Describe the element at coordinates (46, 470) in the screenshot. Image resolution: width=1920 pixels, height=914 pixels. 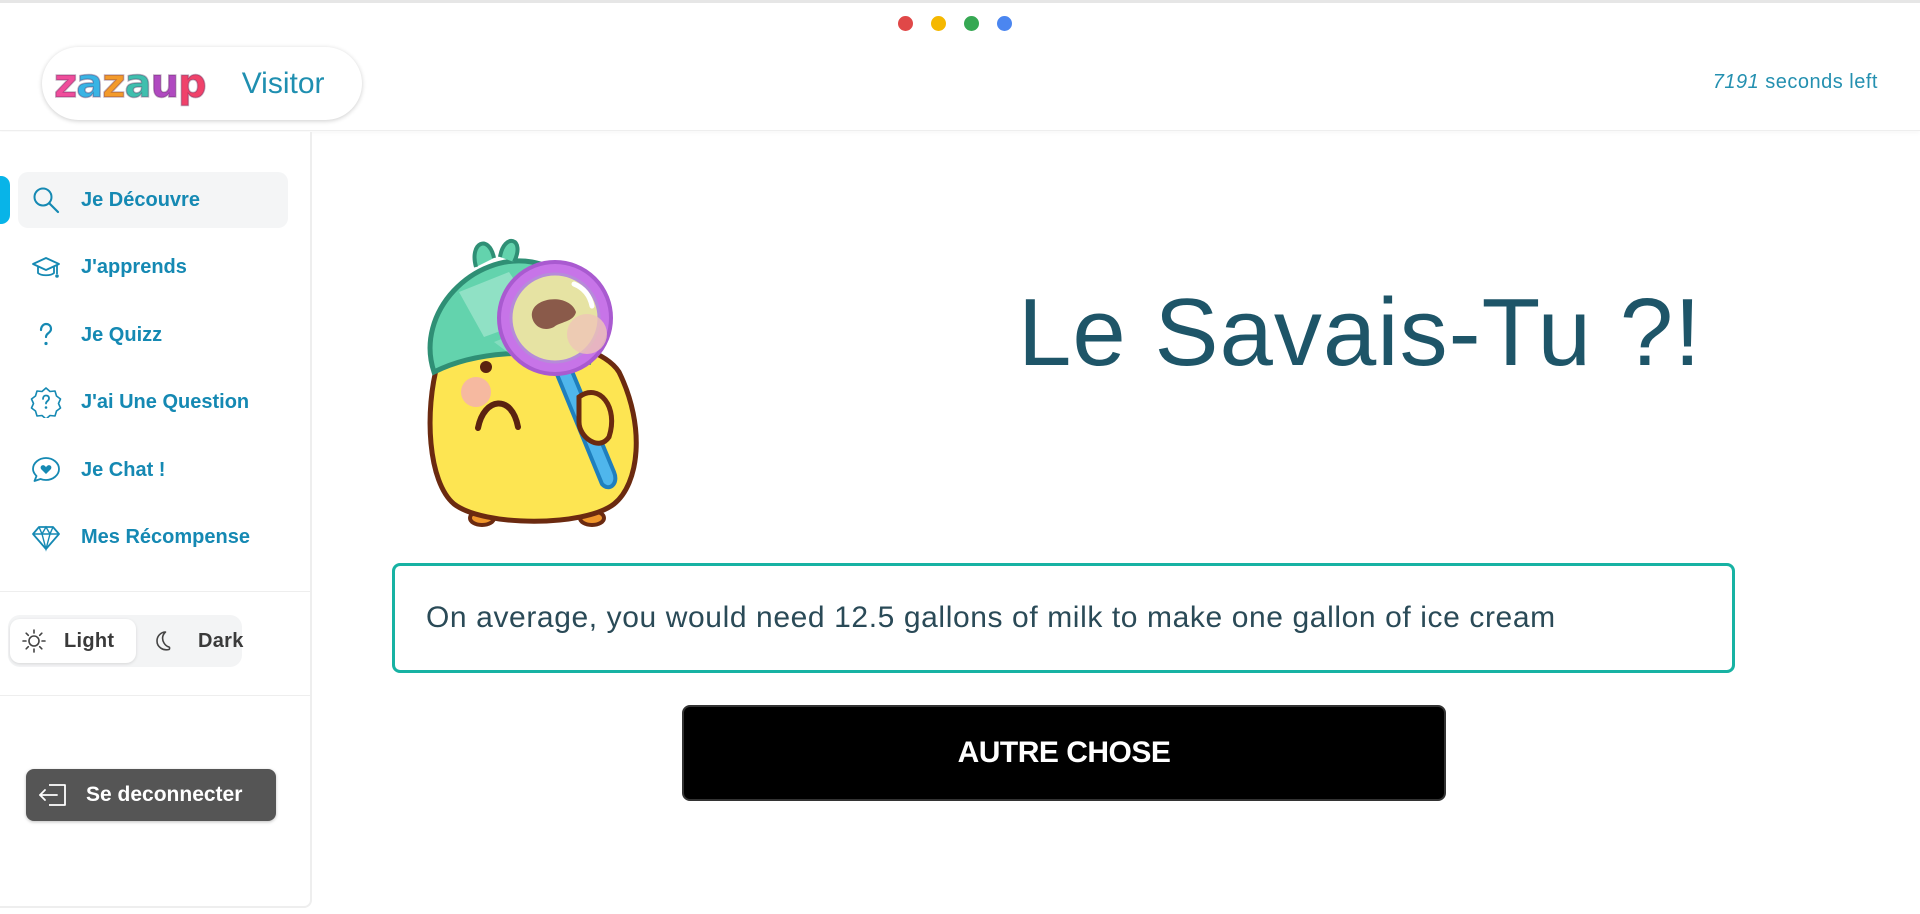
I see `chat-heart-icon` at that location.